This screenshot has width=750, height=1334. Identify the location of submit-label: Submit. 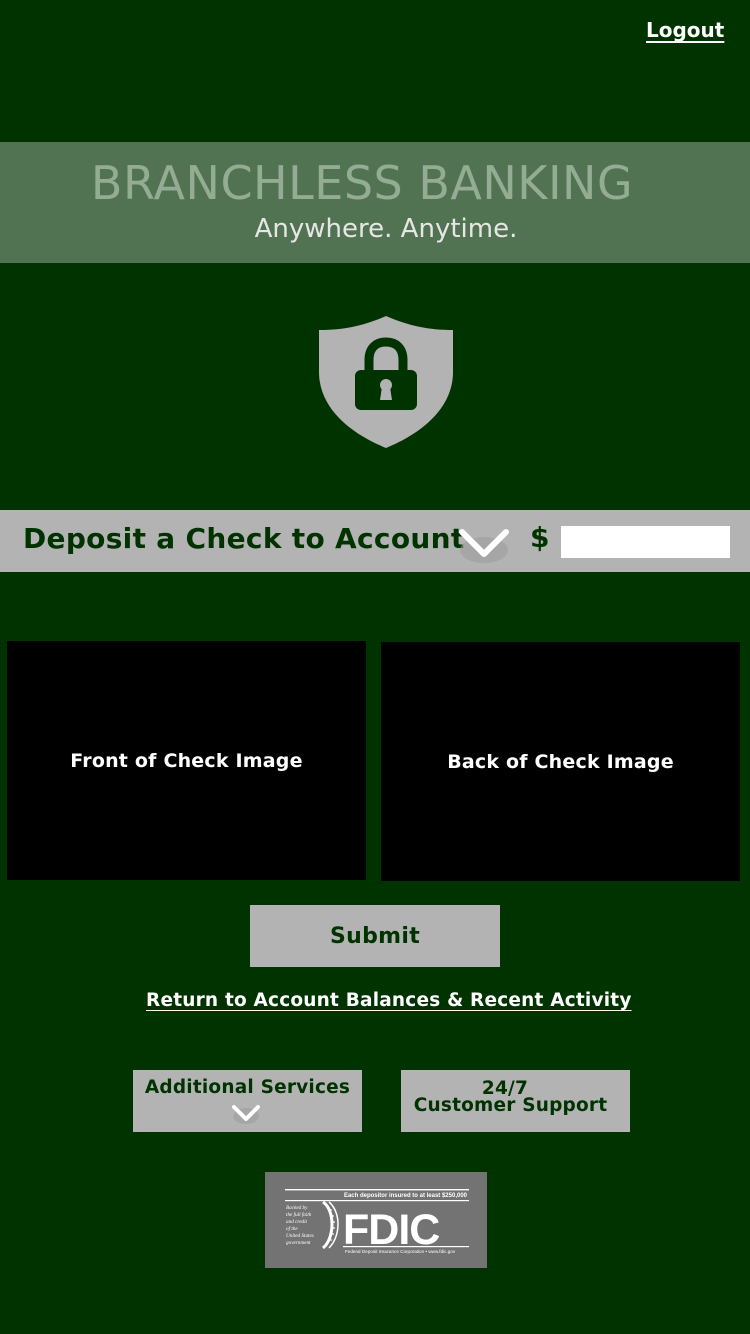
(375, 936).